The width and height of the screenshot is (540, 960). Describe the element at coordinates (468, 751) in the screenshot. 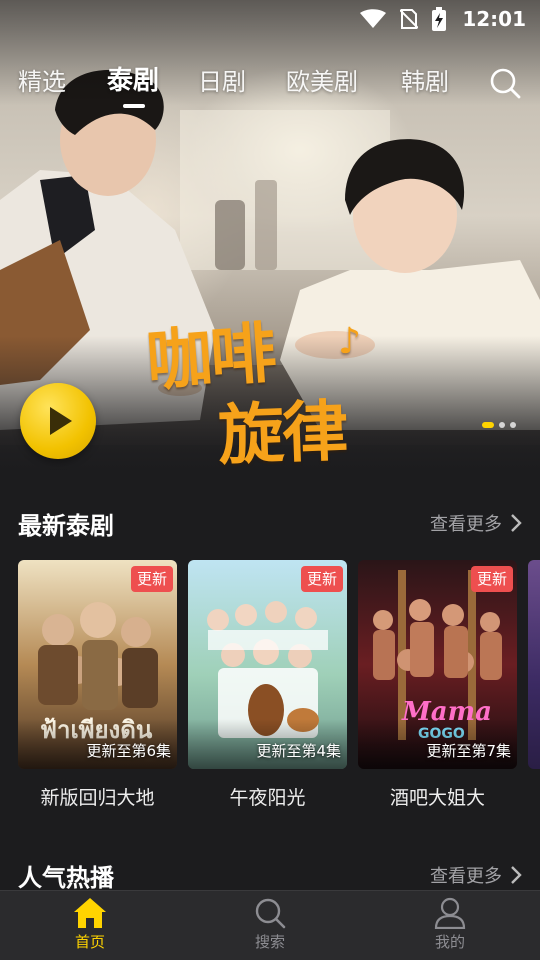

I see `episode-status: 更新至第7集` at that location.